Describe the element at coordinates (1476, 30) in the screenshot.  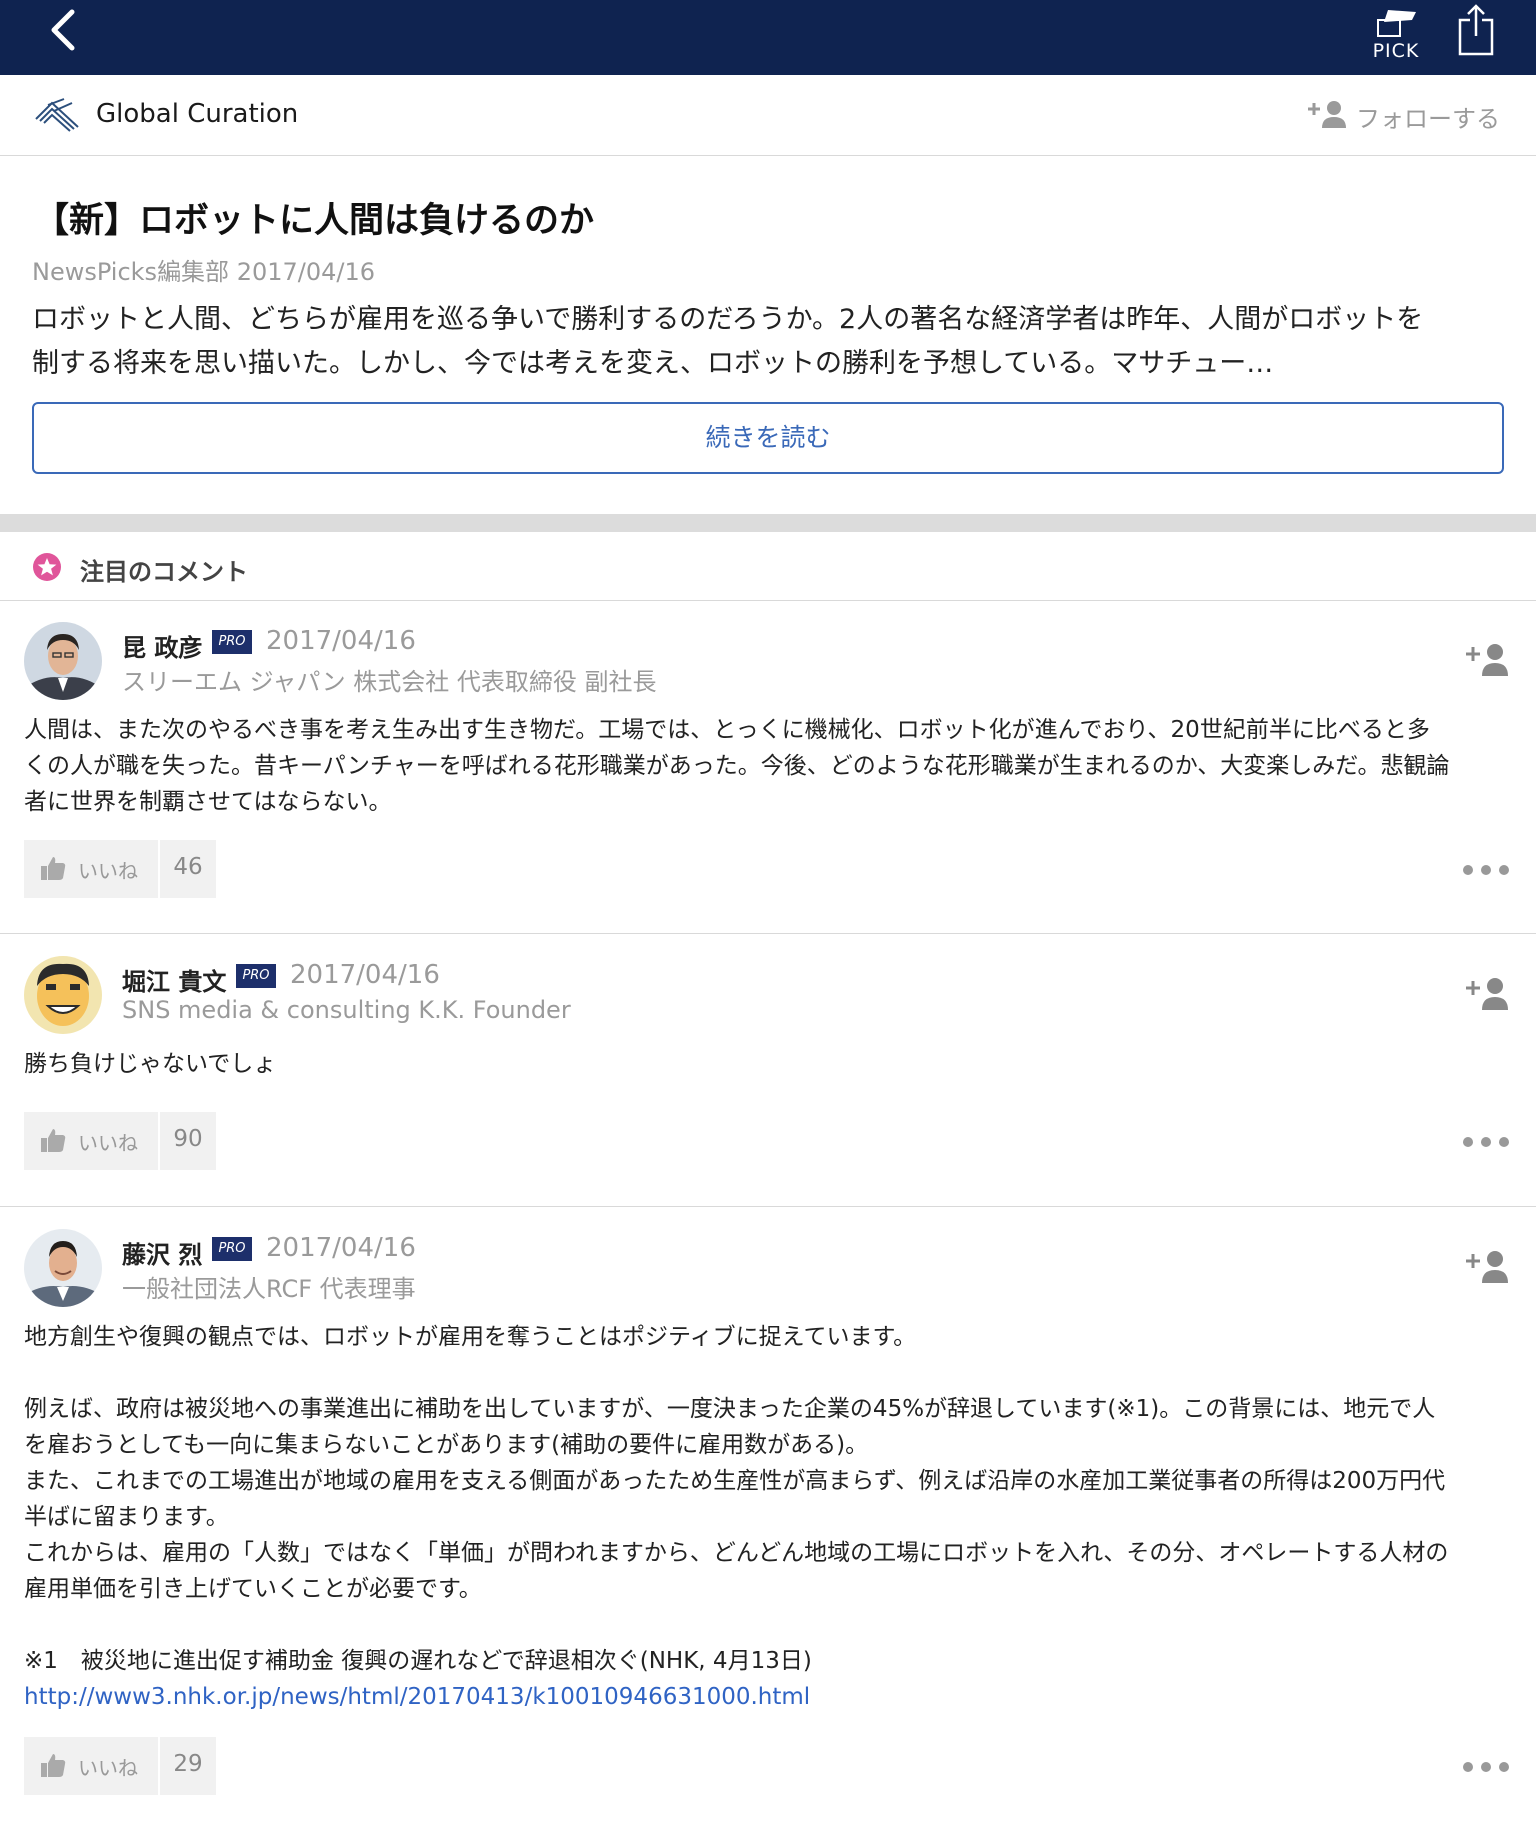
I see `share-icon` at that location.